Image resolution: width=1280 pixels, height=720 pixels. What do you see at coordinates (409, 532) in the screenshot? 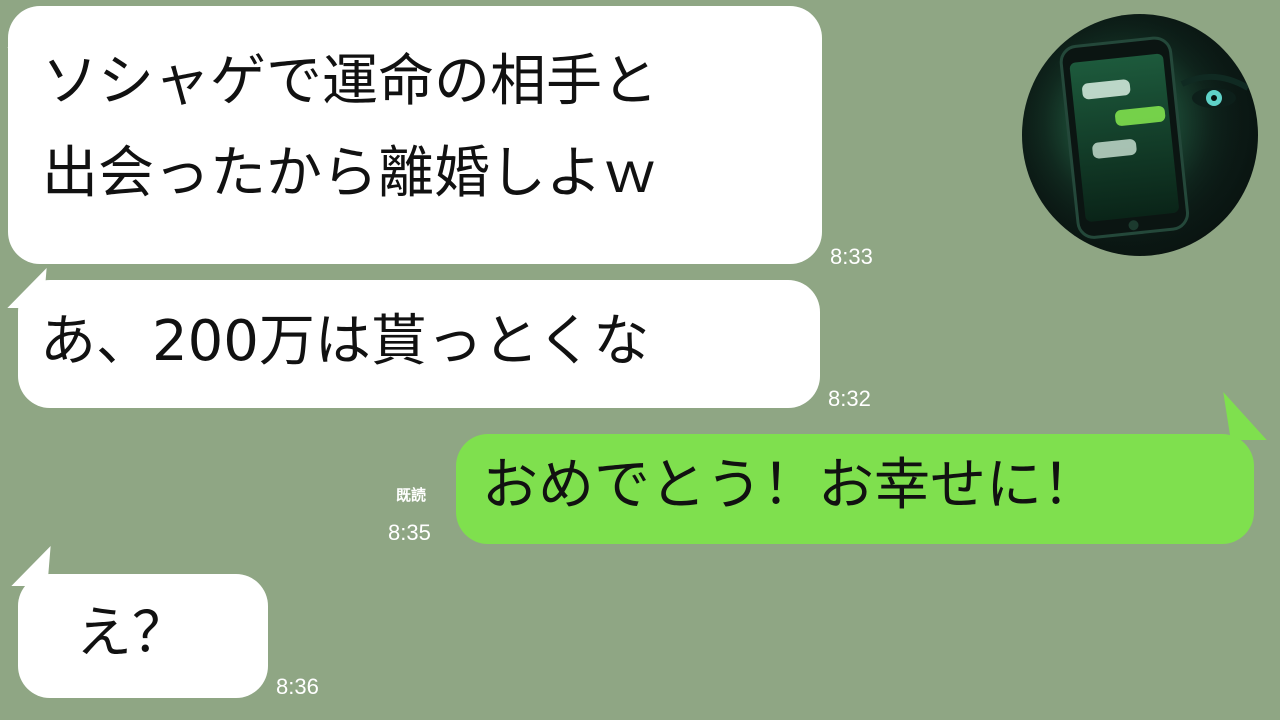
I see `message-timestamp: 8:35` at bounding box center [409, 532].